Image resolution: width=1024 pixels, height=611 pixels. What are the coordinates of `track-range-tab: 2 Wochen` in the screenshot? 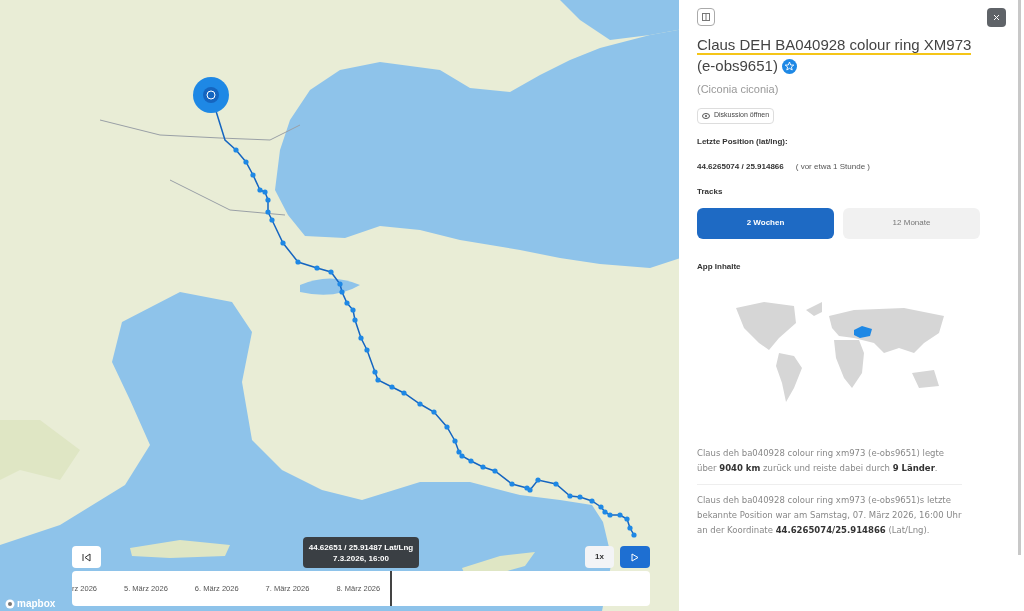 It's located at (765, 223).